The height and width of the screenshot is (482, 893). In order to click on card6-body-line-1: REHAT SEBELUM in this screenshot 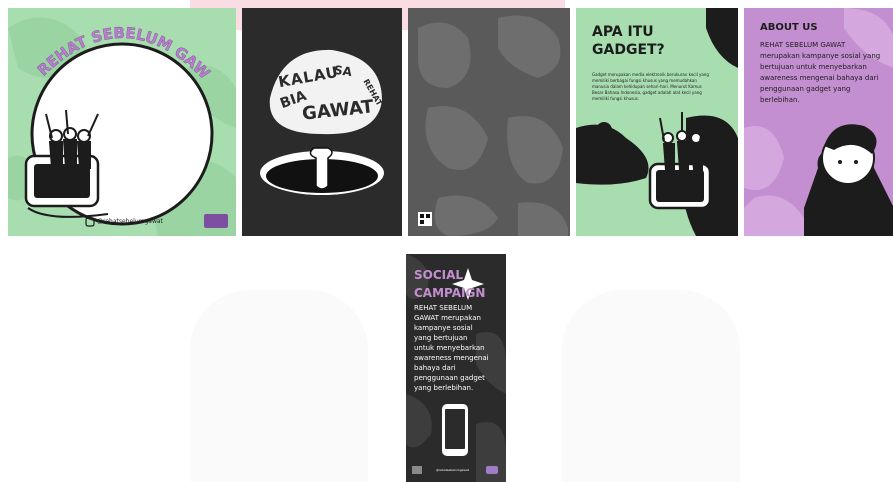, I will do `click(443, 308)`.